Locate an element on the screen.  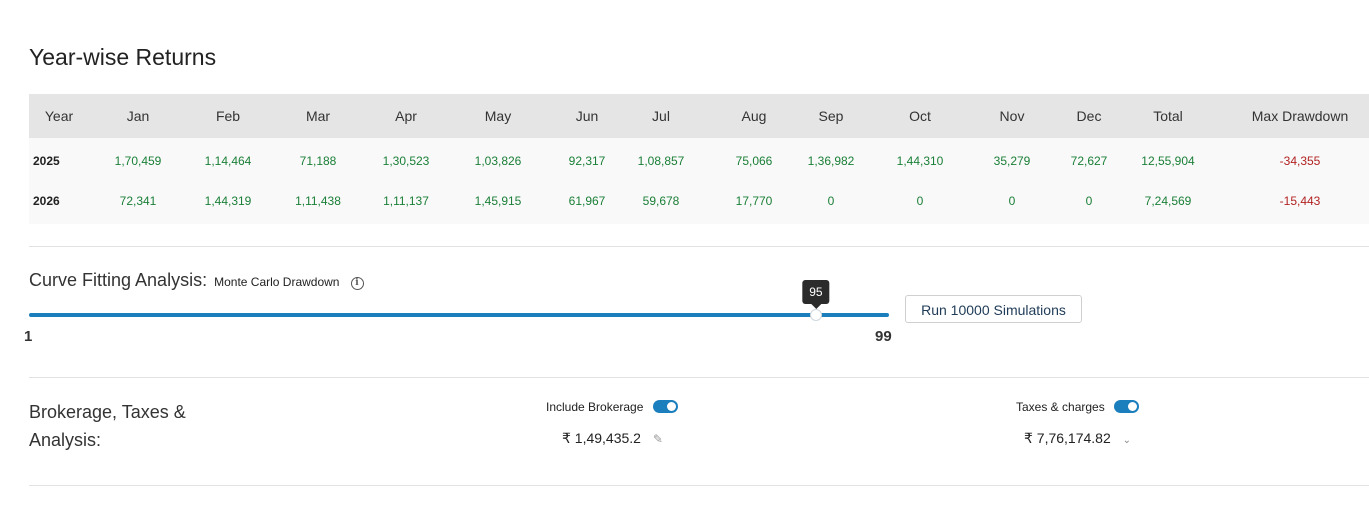
curve-fitting-title: Curve Fitting Analysis: is located at coordinates (118, 280).